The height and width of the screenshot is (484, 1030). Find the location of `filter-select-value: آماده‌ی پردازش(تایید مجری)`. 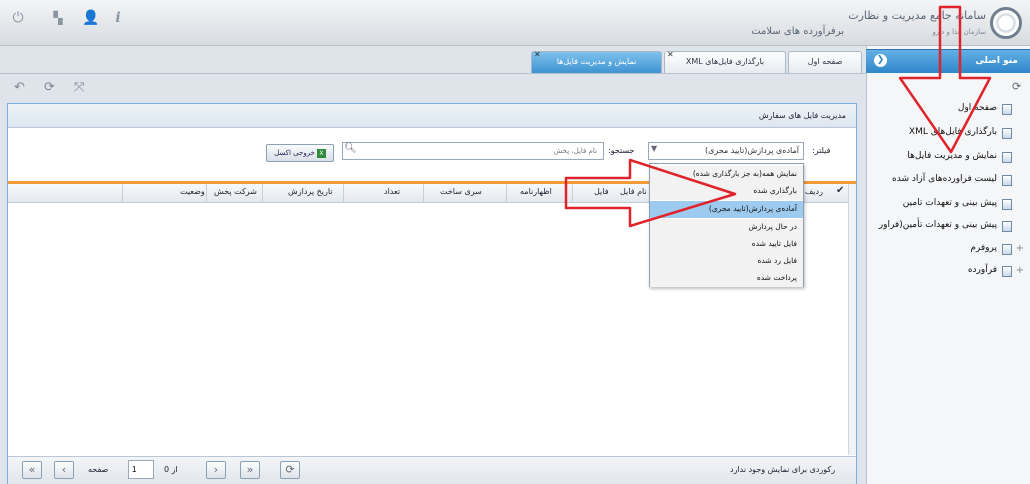

filter-select-value: آماده‌ی پردازش(تایید مجری) is located at coordinates (752, 150).